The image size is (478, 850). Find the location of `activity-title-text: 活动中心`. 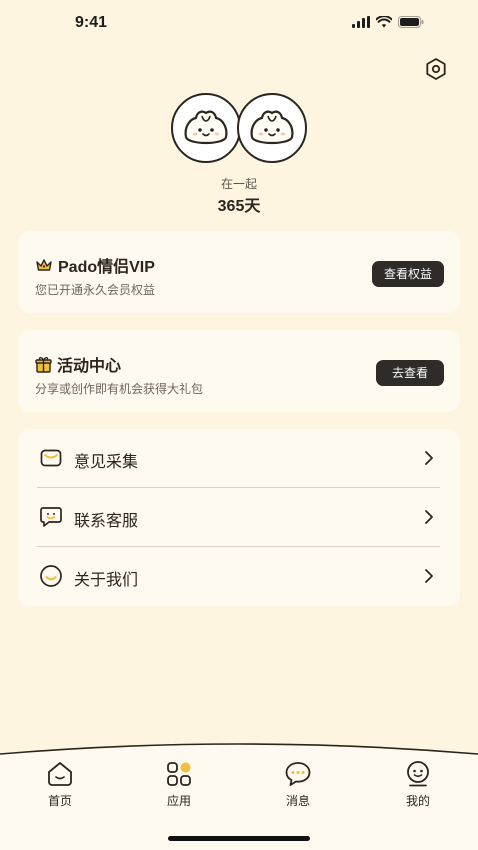

activity-title-text: 活动中心 is located at coordinates (89, 366).